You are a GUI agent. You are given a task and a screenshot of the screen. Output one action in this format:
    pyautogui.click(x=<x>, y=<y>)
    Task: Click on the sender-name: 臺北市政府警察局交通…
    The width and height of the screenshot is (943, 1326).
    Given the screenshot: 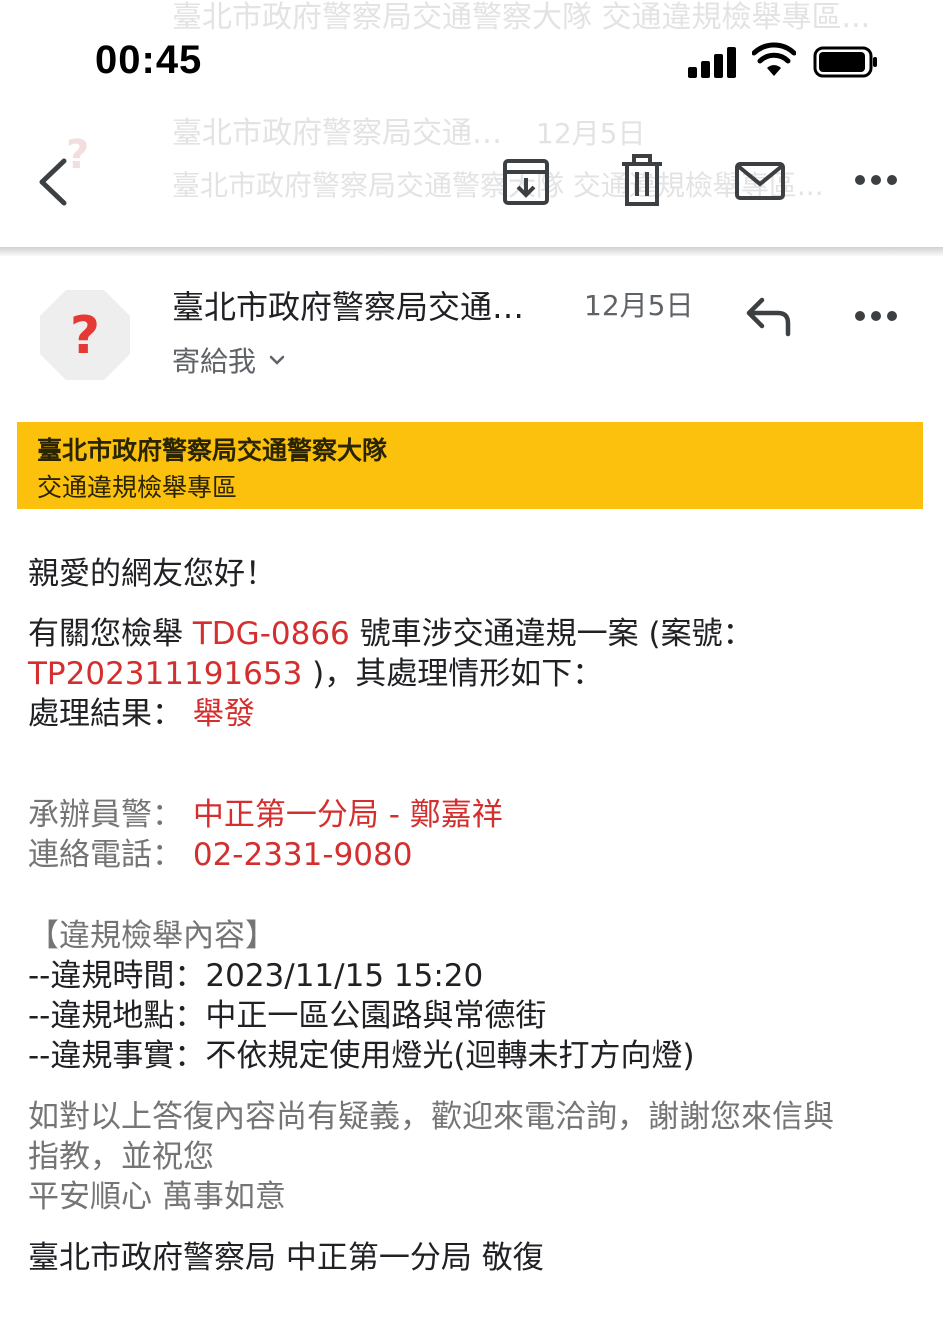 What is the action you would take?
    pyautogui.click(x=348, y=305)
    